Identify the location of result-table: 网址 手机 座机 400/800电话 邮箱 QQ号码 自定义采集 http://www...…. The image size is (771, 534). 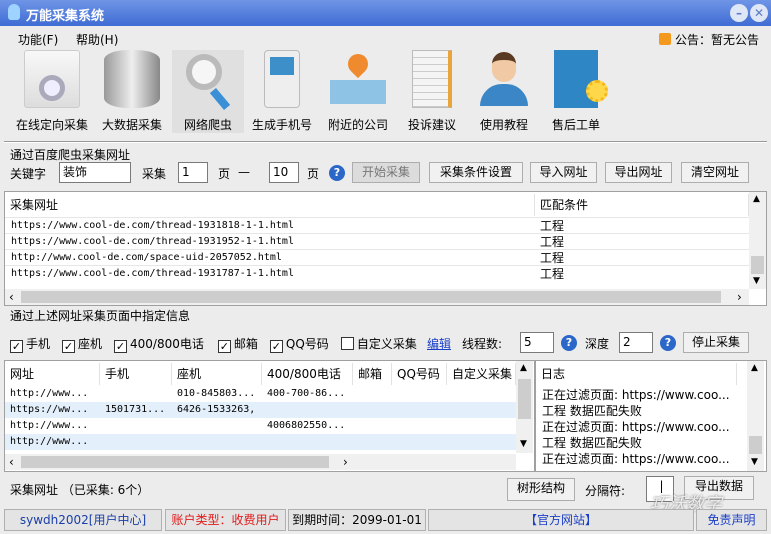
(269, 416).